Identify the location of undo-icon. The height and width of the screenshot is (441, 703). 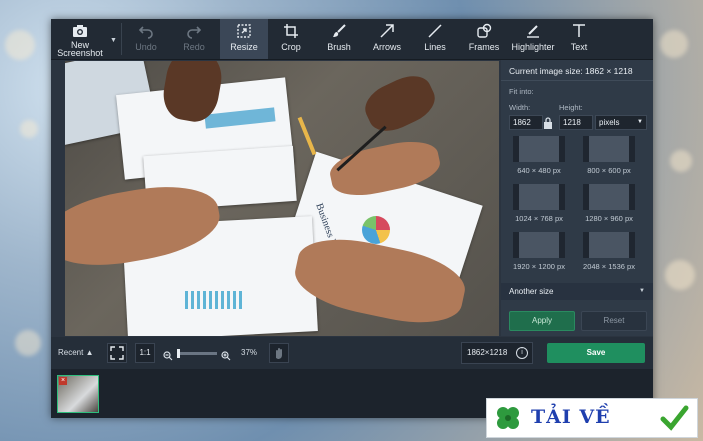
(145, 32).